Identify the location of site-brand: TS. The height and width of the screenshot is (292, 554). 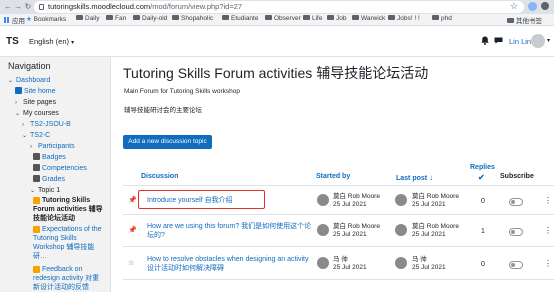
(12, 41).